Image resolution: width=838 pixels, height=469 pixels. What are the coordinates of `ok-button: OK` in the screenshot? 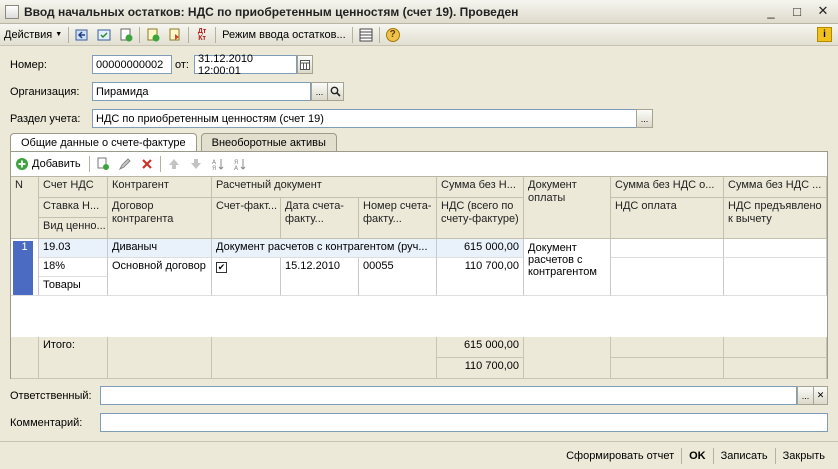 It's located at (697, 456).